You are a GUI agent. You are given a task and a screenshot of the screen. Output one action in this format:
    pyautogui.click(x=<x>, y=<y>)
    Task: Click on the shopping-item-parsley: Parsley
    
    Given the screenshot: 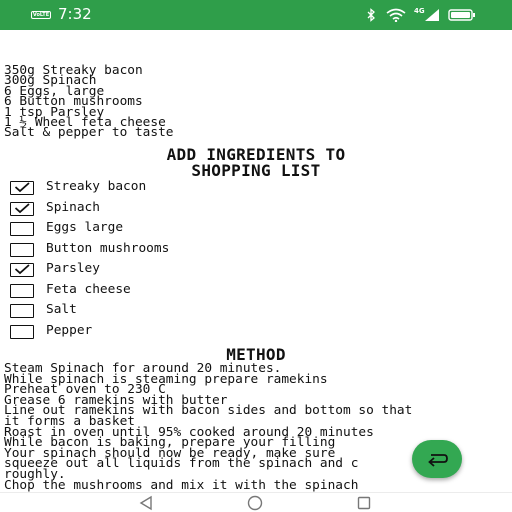 What is the action you would take?
    pyautogui.click(x=160, y=270)
    